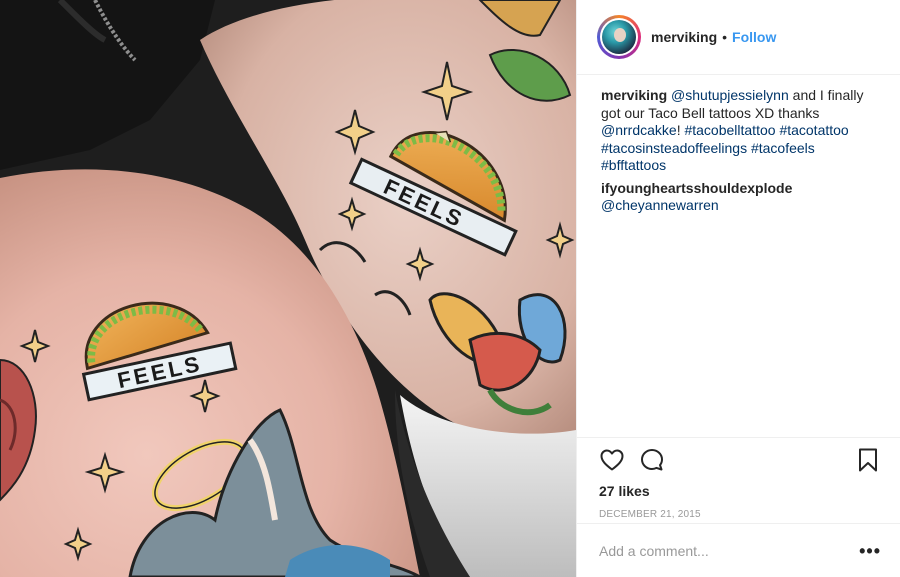 The height and width of the screenshot is (577, 900). I want to click on post-actions: 27 likes DECEMBER 21, 2015, so click(738, 479).